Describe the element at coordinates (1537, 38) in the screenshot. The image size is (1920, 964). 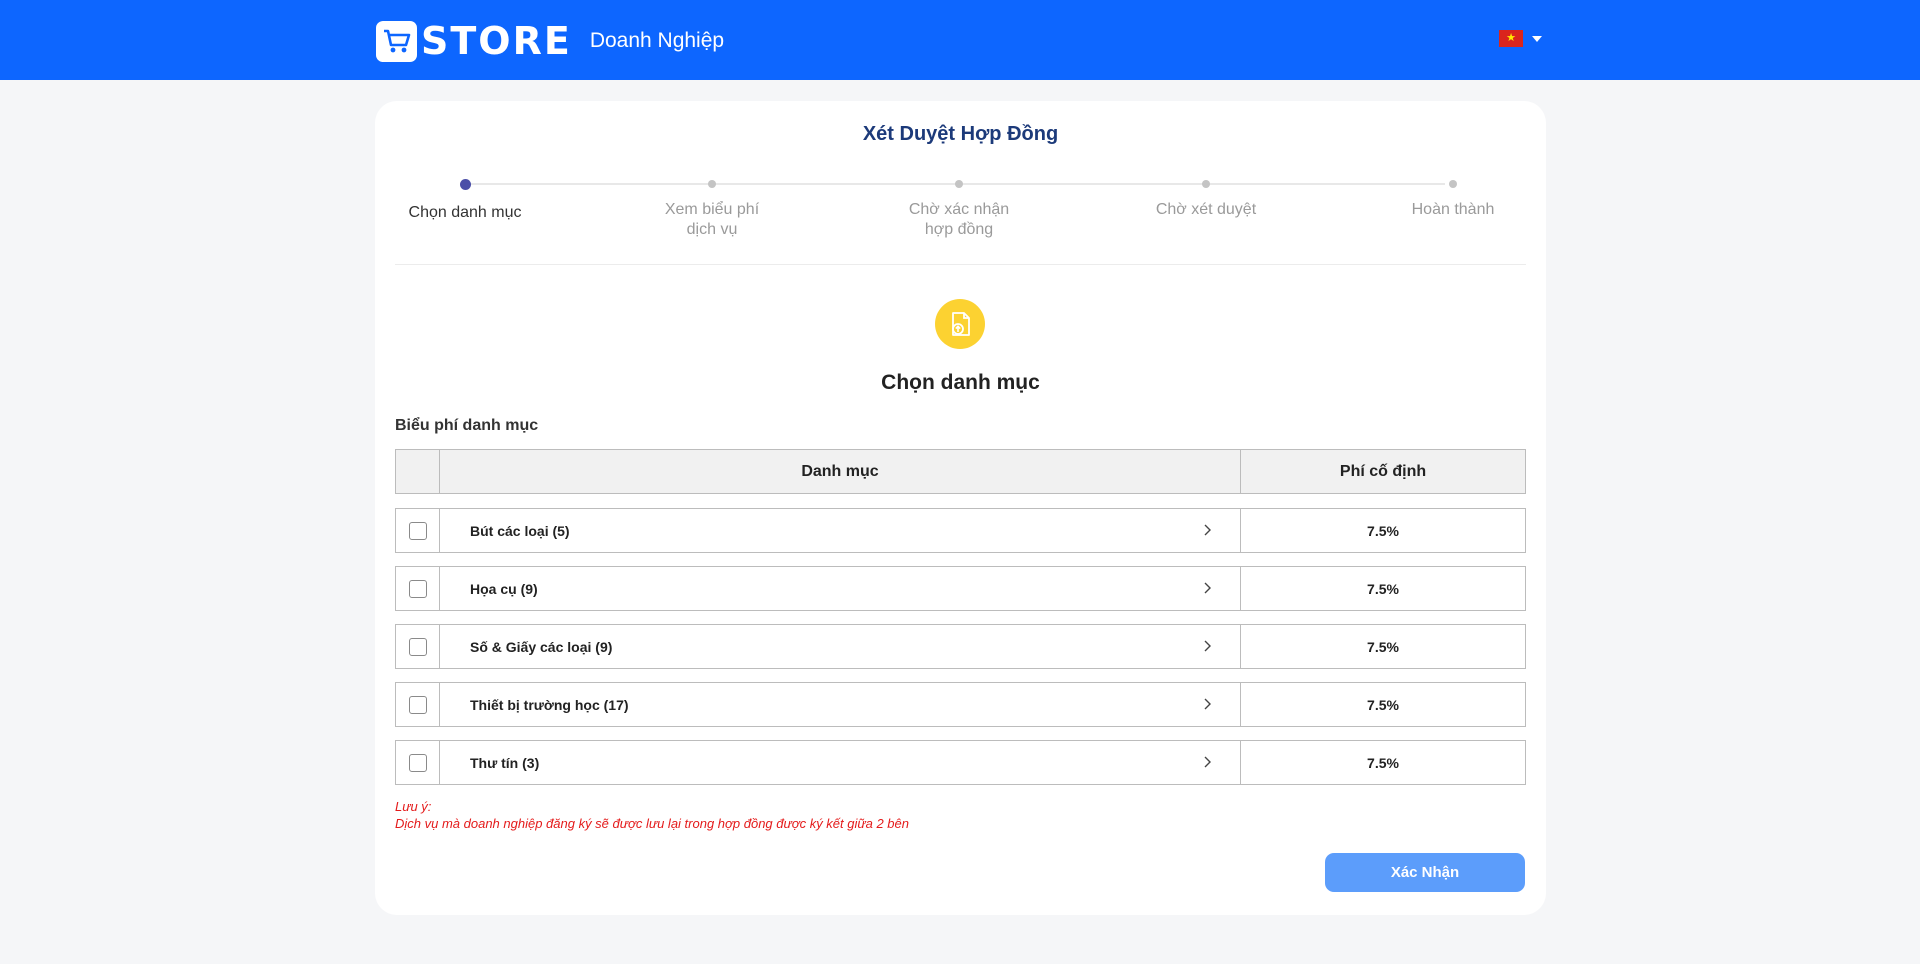
I see `caret-down-icon` at that location.